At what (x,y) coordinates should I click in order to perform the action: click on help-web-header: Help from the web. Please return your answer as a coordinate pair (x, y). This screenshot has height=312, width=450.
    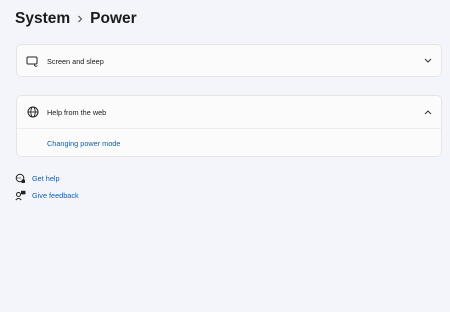
    Looking at the image, I should click on (229, 112).